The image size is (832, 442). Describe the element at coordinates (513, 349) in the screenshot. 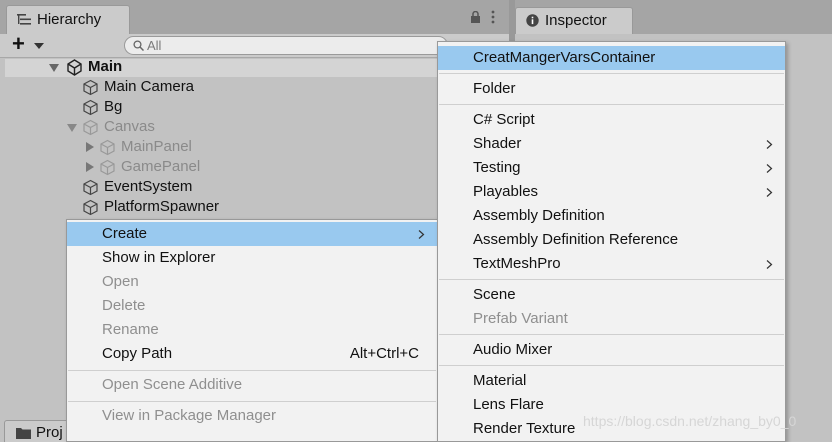

I see `menu-item-label: Audio Mixer` at that location.